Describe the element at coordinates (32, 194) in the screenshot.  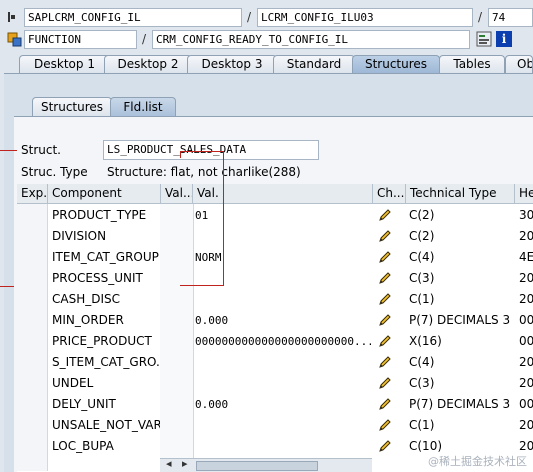
I see `column-header-exp: Exp.` at that location.